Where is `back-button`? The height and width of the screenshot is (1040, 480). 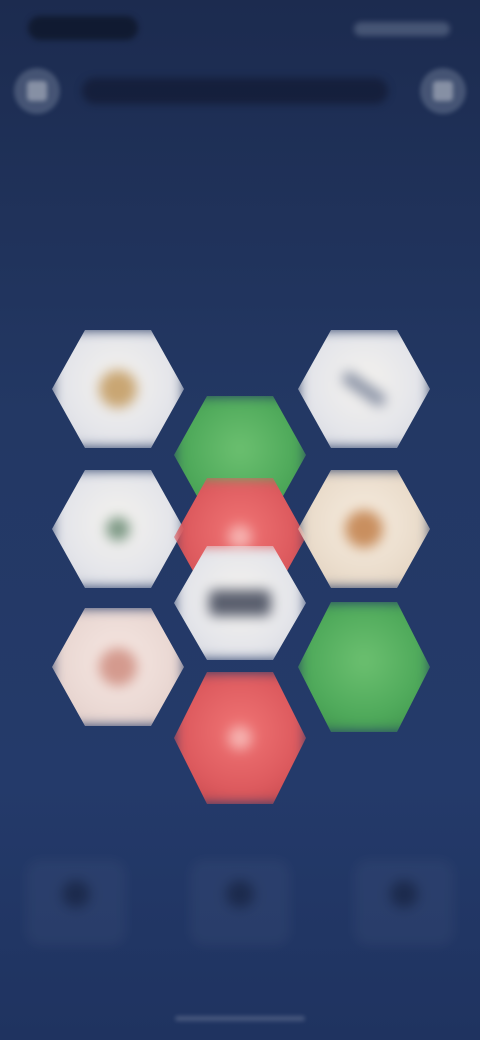 back-button is located at coordinates (37, 91).